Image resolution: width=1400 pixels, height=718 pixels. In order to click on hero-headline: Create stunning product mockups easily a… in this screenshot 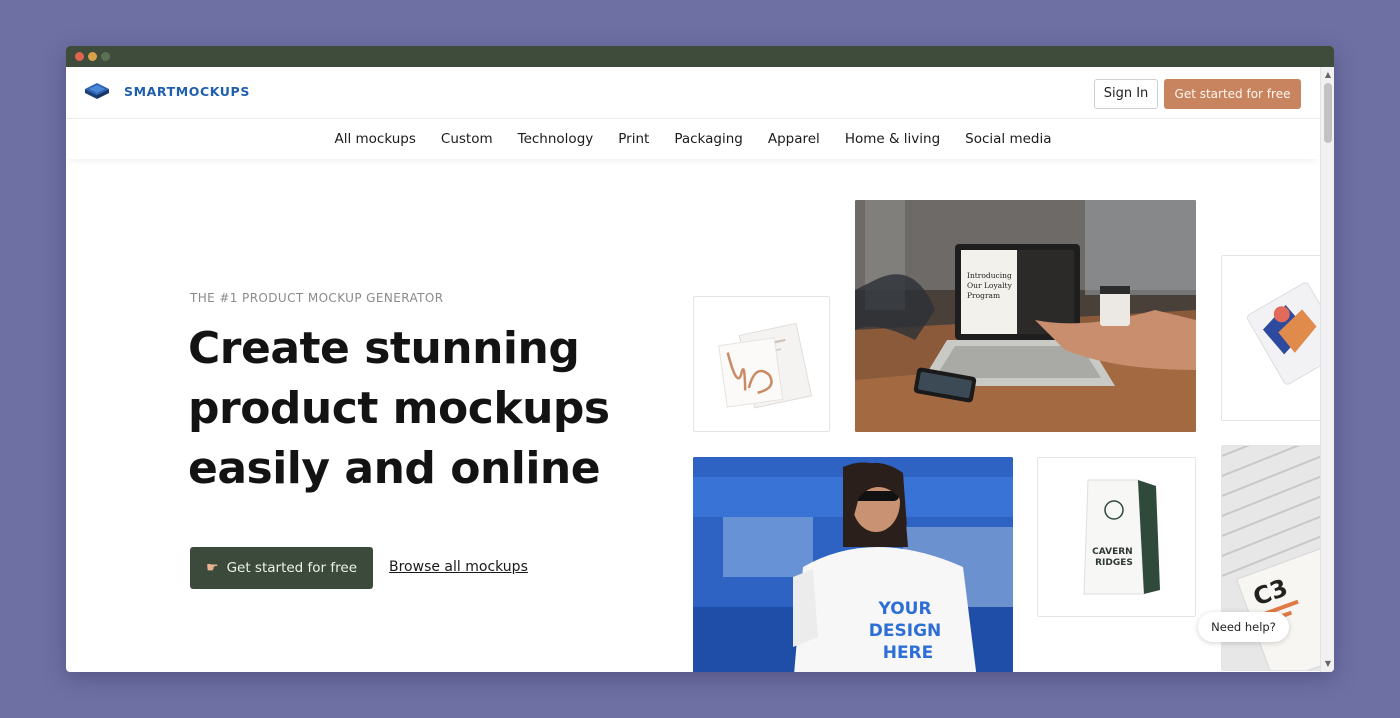, I will do `click(423, 409)`.